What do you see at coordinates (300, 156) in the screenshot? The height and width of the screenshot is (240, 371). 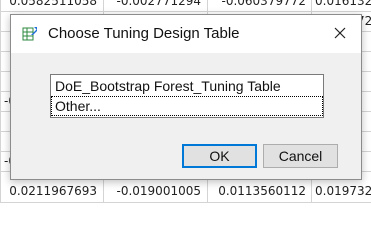 I see `cancel-button: Cancel` at bounding box center [300, 156].